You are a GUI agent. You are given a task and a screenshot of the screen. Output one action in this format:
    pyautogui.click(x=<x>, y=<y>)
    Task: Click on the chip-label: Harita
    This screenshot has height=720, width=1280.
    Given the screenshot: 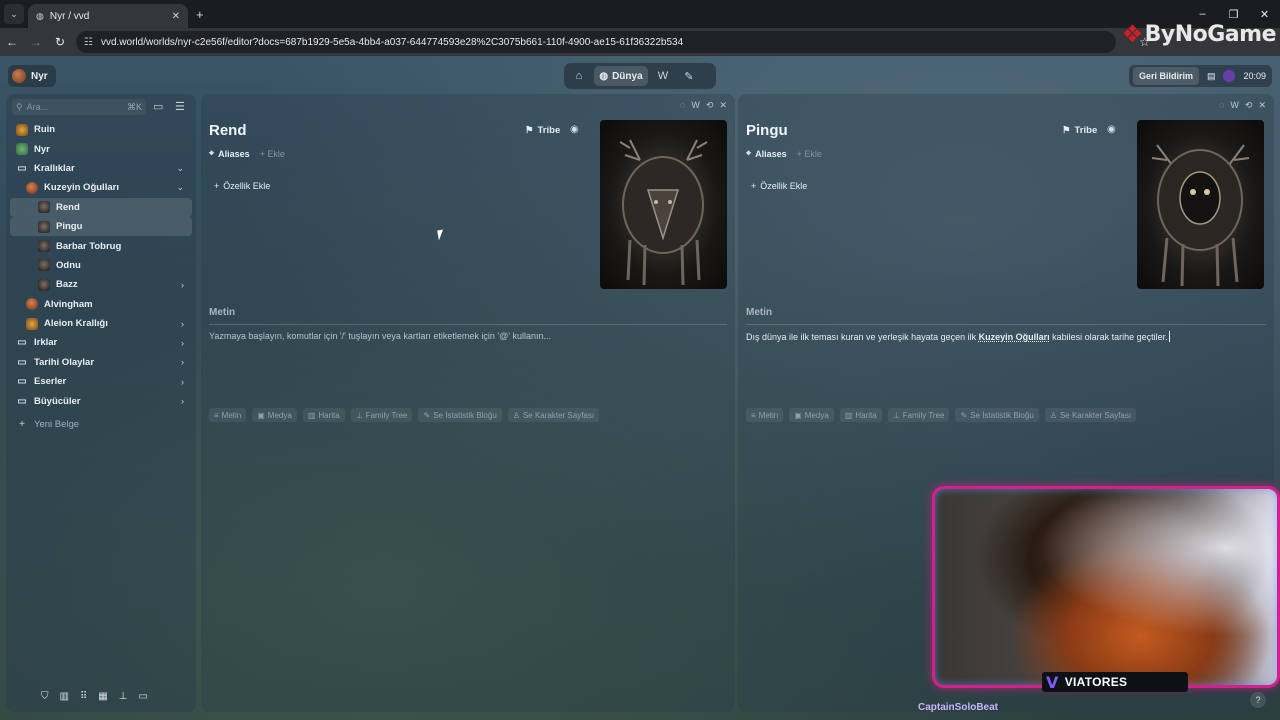 What is the action you would take?
    pyautogui.click(x=329, y=415)
    